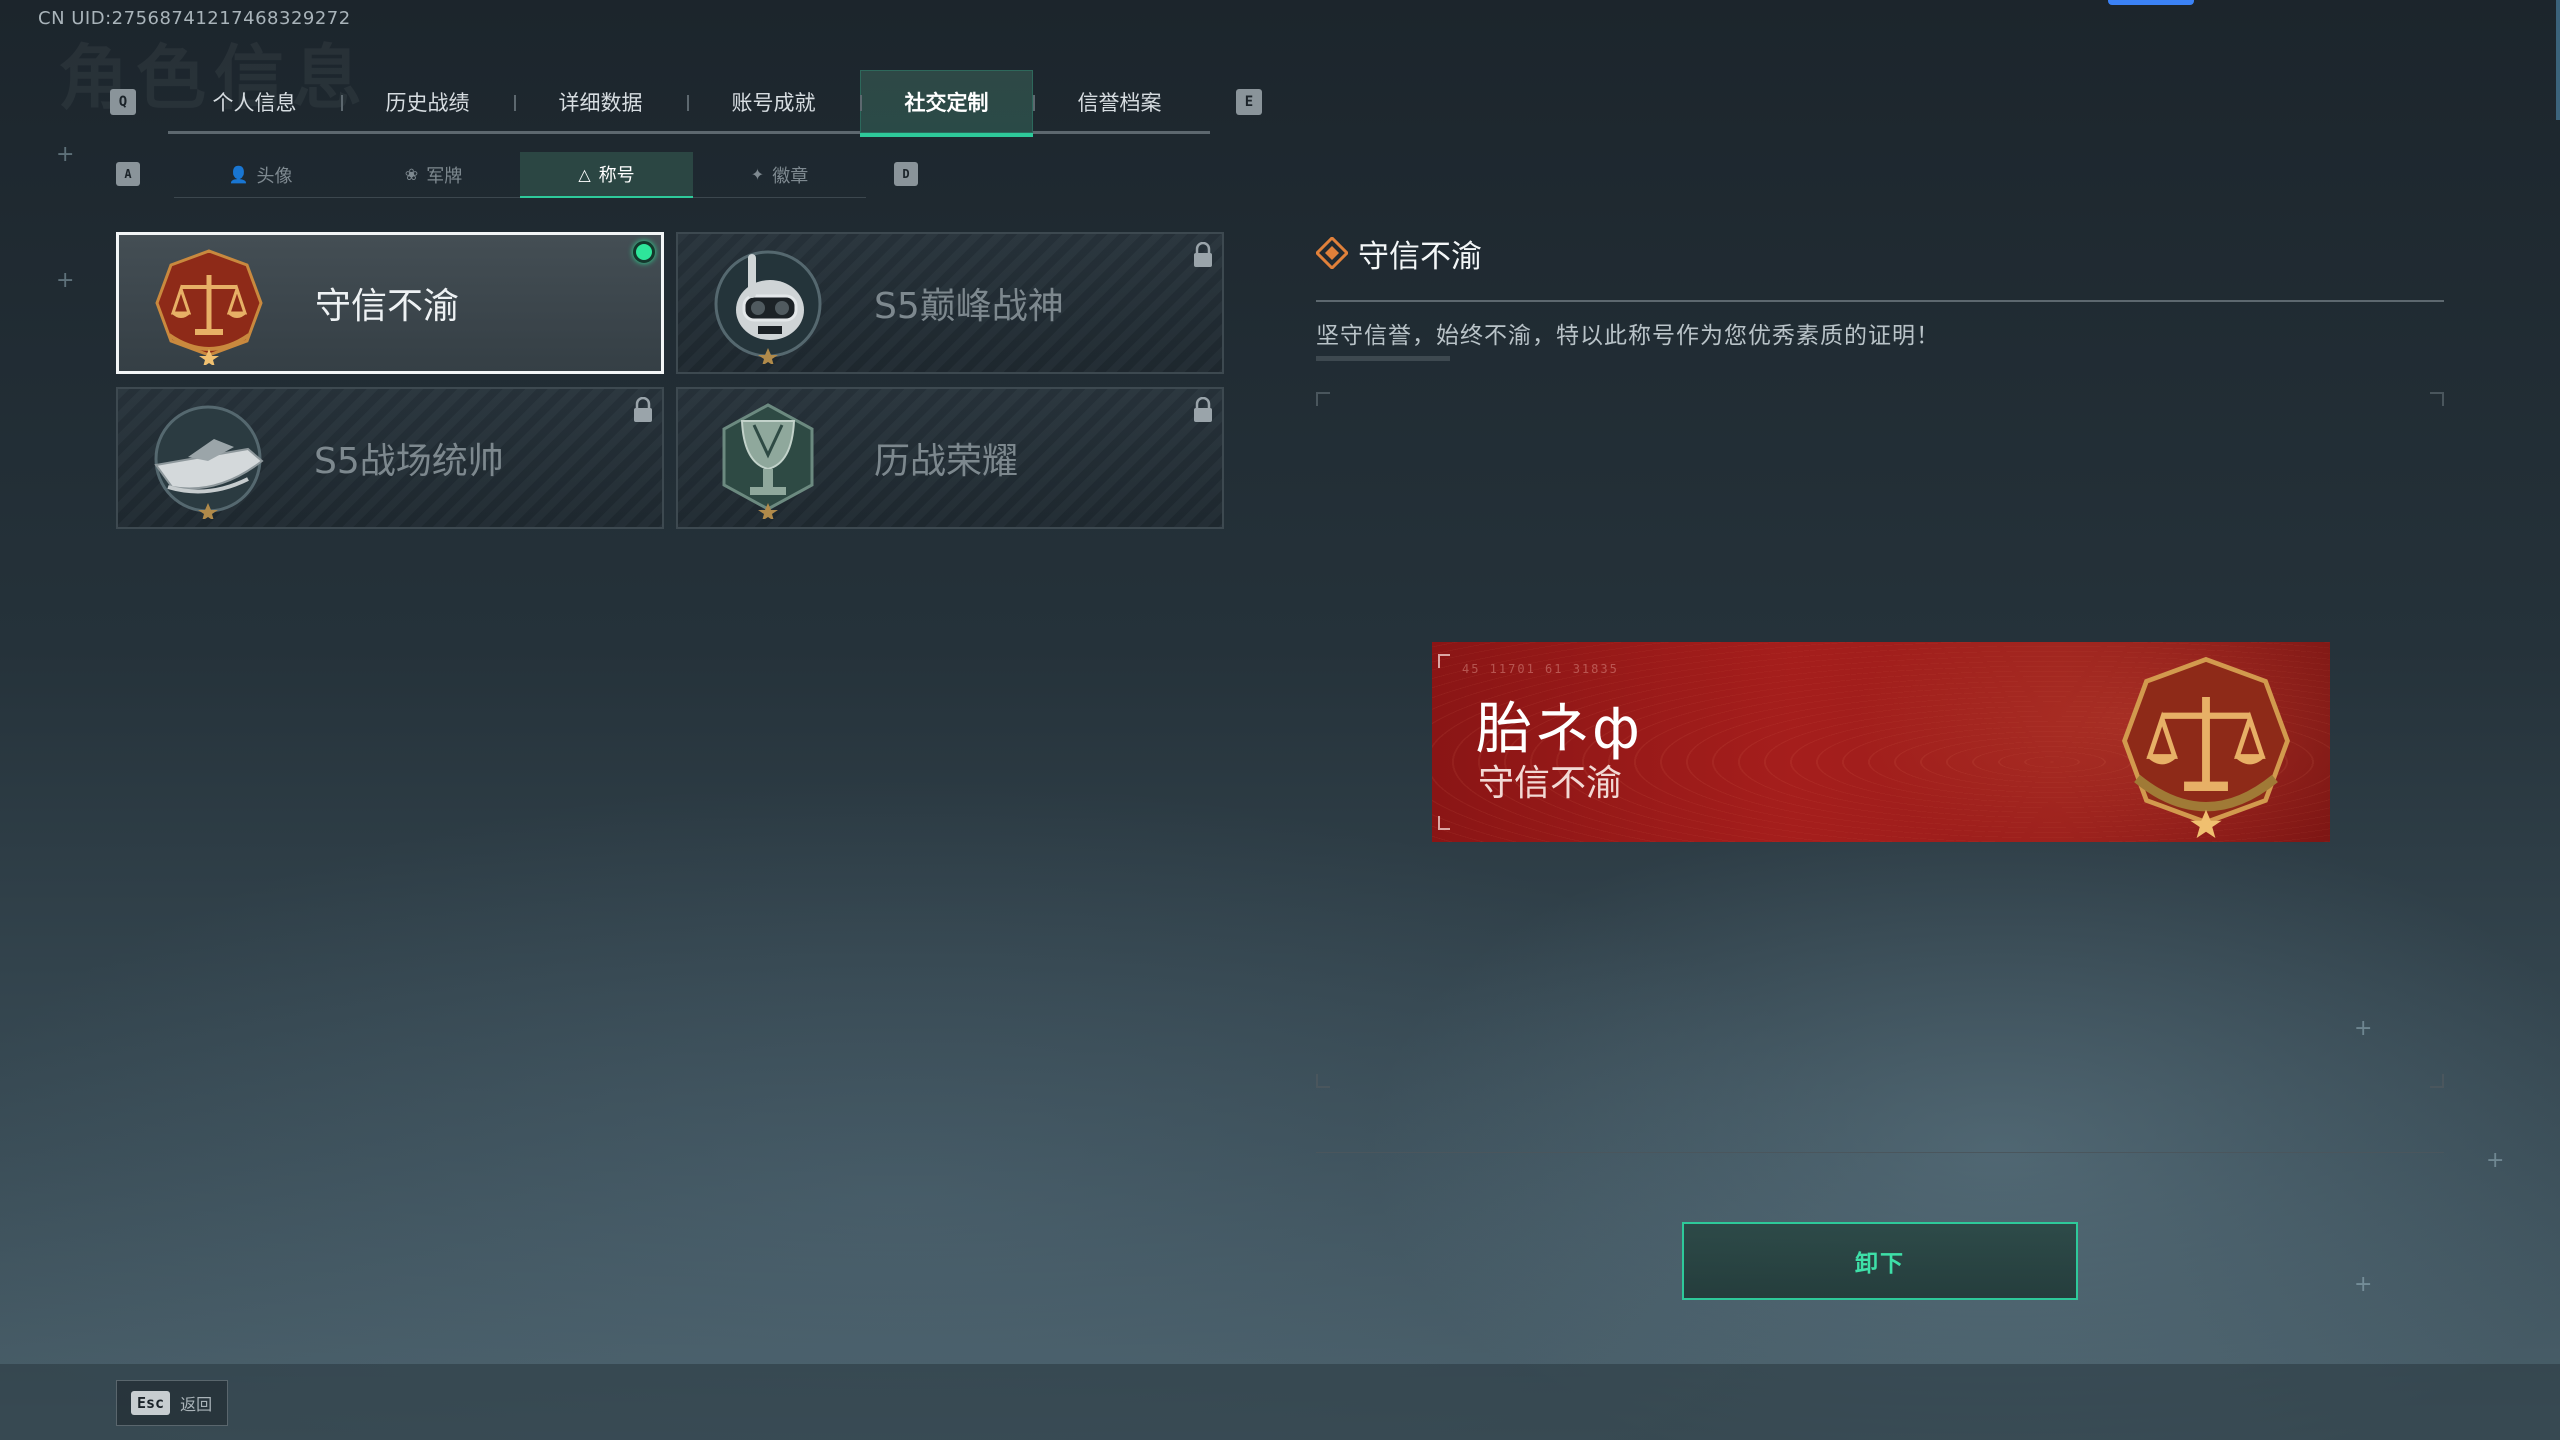 The width and height of the screenshot is (2560, 1440). Describe the element at coordinates (1280, 1402) in the screenshot. I see `footer-bar` at that location.